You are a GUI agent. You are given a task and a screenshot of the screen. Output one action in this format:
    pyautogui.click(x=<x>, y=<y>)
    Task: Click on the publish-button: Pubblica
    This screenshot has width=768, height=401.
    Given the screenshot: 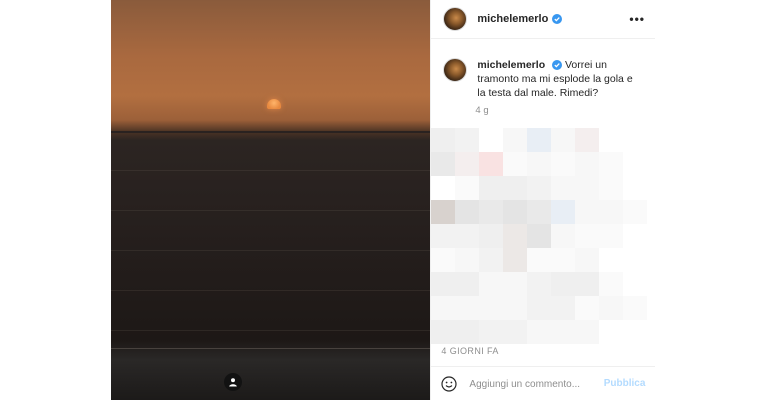 What is the action you would take?
    pyautogui.click(x=625, y=383)
    